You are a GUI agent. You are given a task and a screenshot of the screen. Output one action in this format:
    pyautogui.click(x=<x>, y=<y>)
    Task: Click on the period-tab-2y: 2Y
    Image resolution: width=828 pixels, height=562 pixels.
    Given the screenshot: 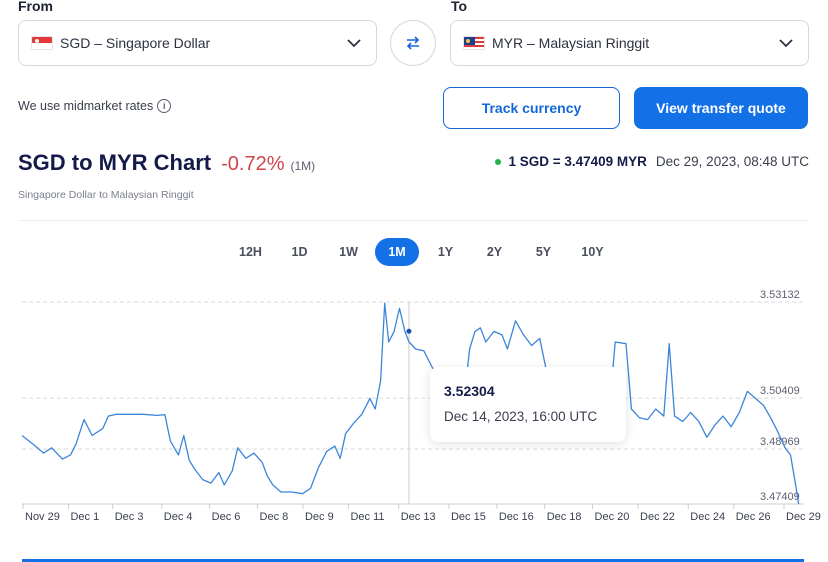 What is the action you would take?
    pyautogui.click(x=494, y=252)
    